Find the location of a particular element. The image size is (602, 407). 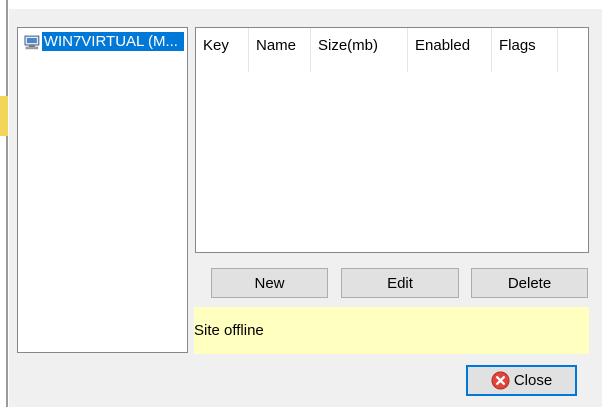

window-edge-highlight is located at coordinates (4, 116).